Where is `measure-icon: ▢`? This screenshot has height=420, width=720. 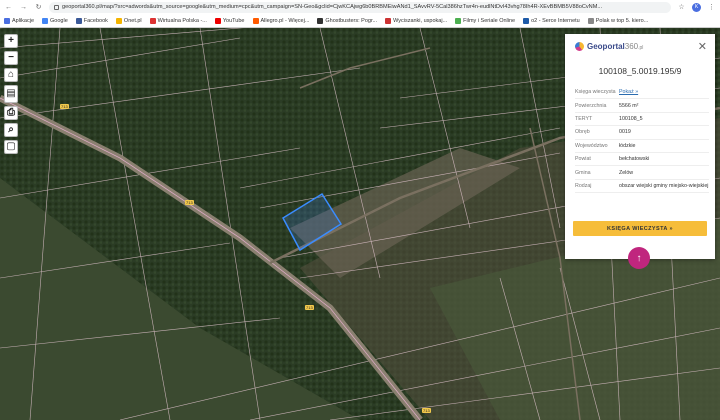
measure-icon: ▢ is located at coordinates (11, 147).